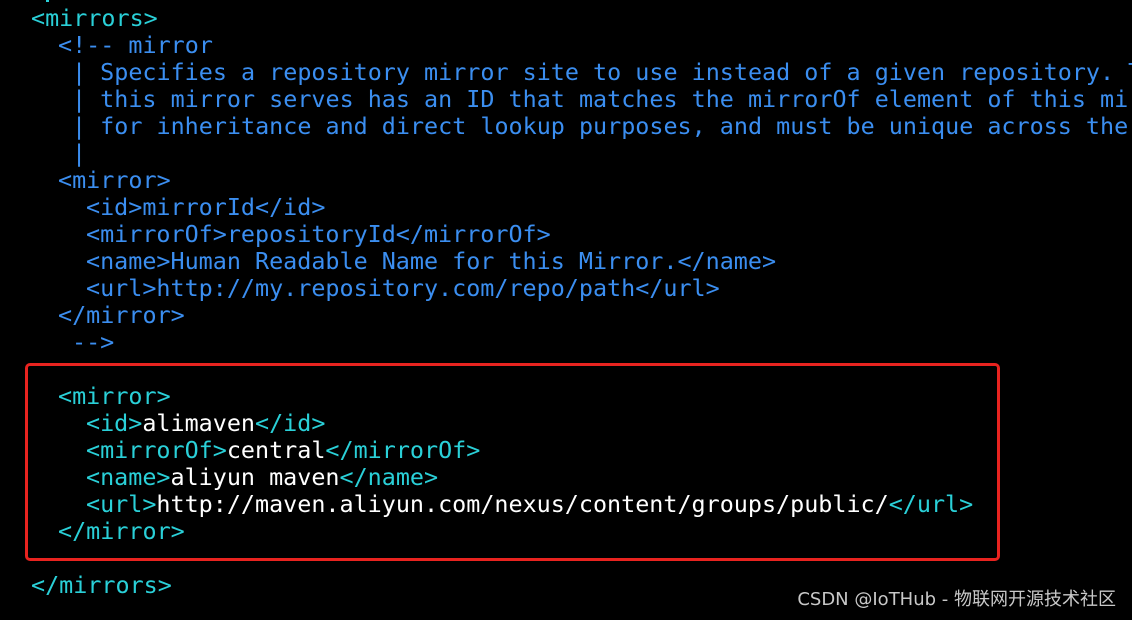 This screenshot has width=1132, height=620. Describe the element at coordinates (276, 450) in the screenshot. I see `mirrorof-value: central` at that location.